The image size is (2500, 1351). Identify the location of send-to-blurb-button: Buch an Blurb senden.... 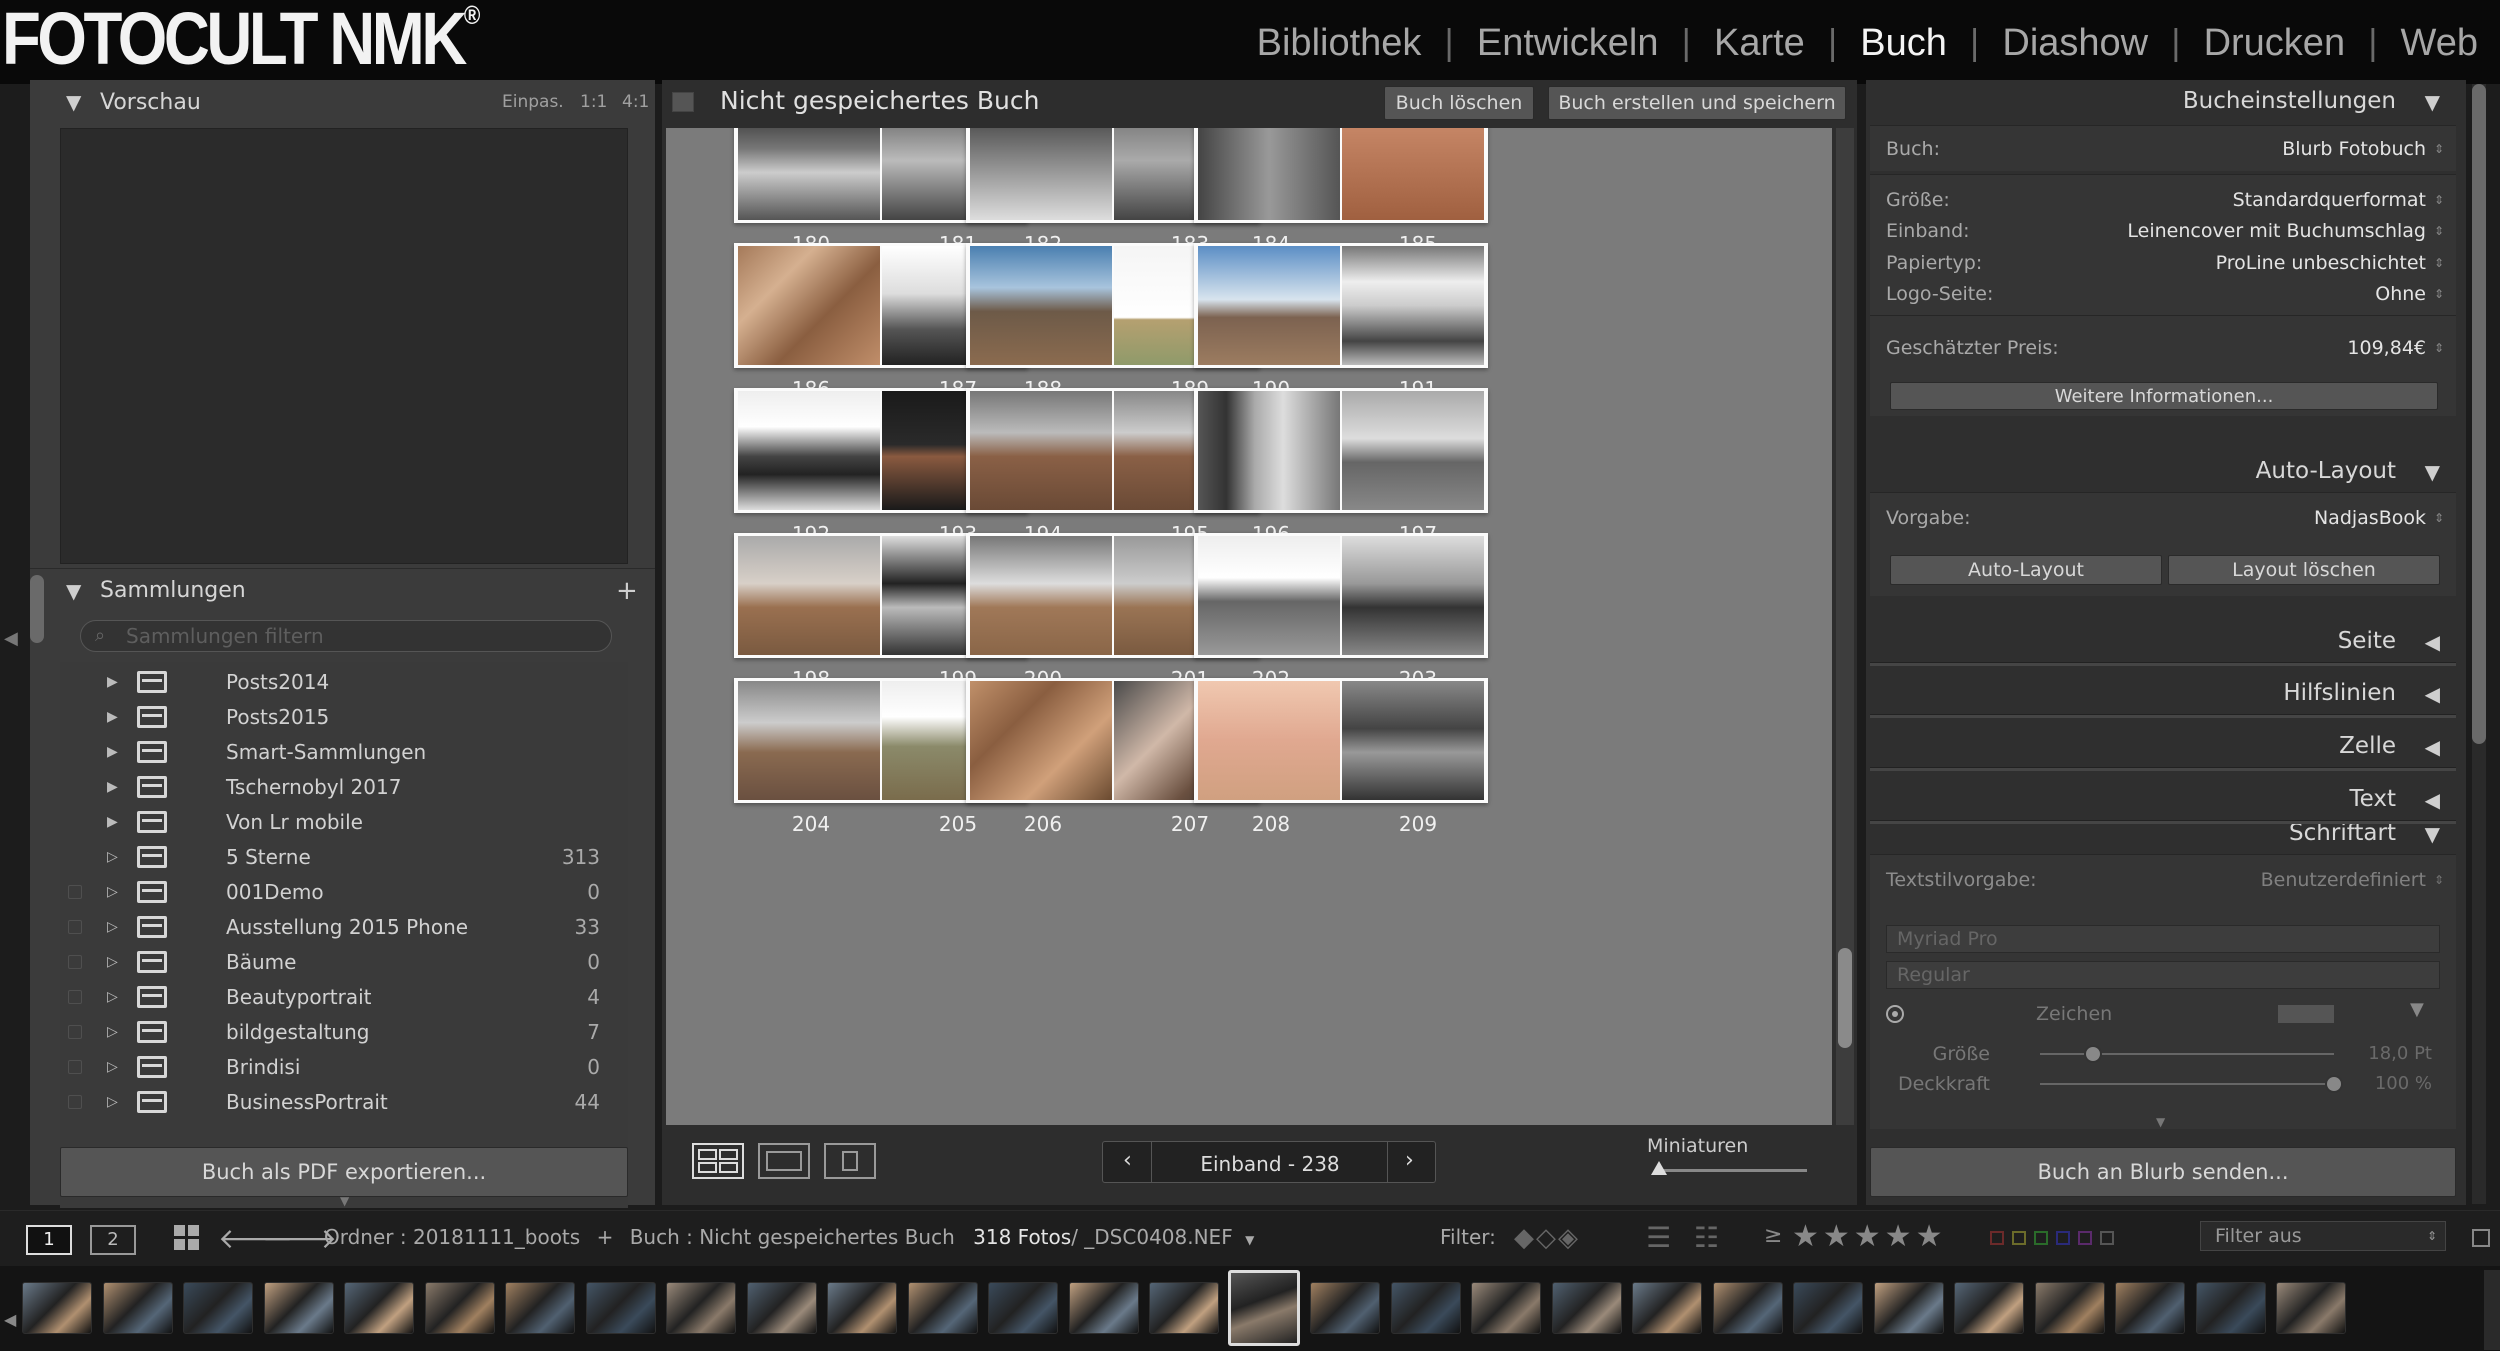
(2163, 1172).